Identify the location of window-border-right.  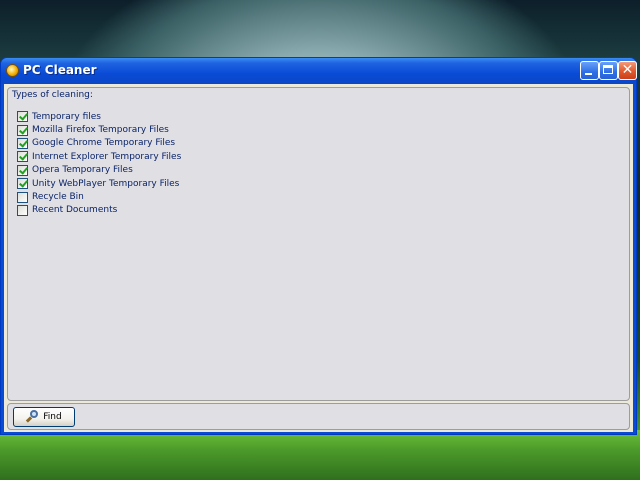
(634, 259).